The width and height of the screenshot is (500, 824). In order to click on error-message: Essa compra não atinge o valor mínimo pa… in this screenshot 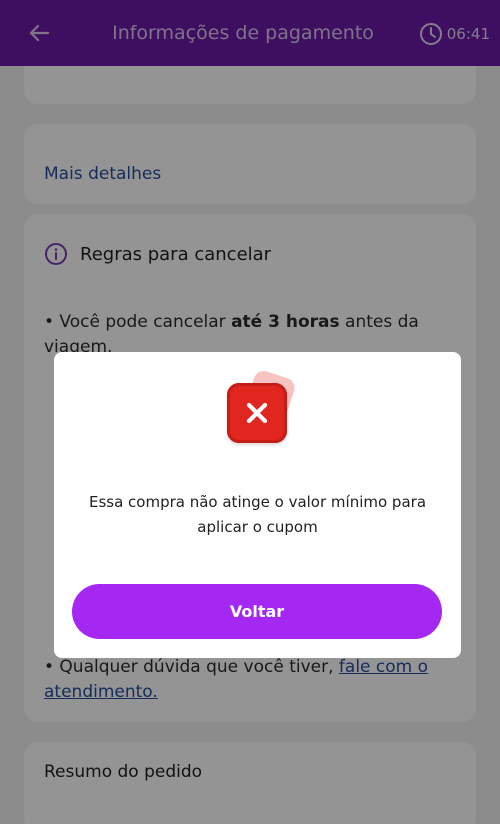, I will do `click(257, 514)`.